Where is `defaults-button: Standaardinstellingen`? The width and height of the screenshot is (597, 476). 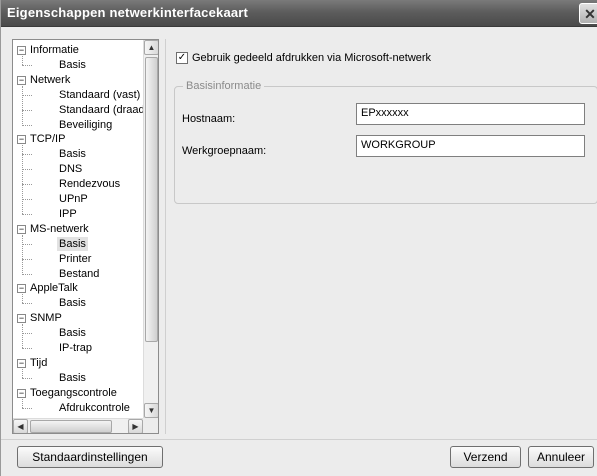 defaults-button: Standaardinstellingen is located at coordinates (90, 457).